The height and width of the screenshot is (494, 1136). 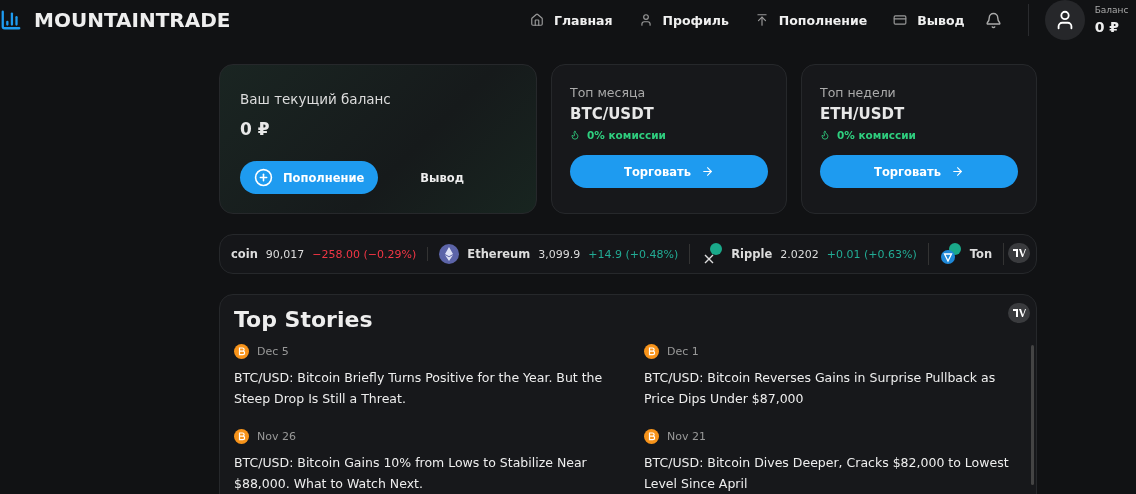 What do you see at coordinates (499, 254) in the screenshot?
I see `ticker-name: Ethereum` at bounding box center [499, 254].